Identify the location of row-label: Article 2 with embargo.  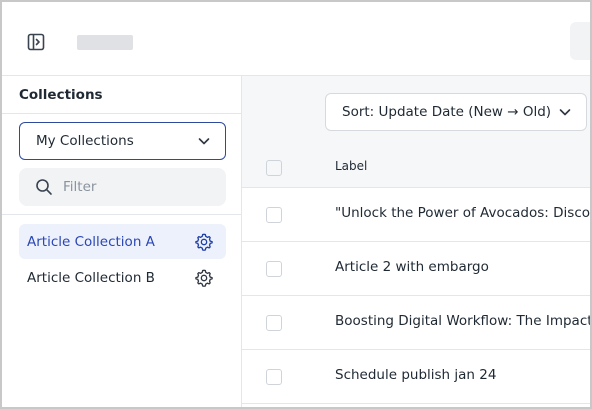
(412, 267).